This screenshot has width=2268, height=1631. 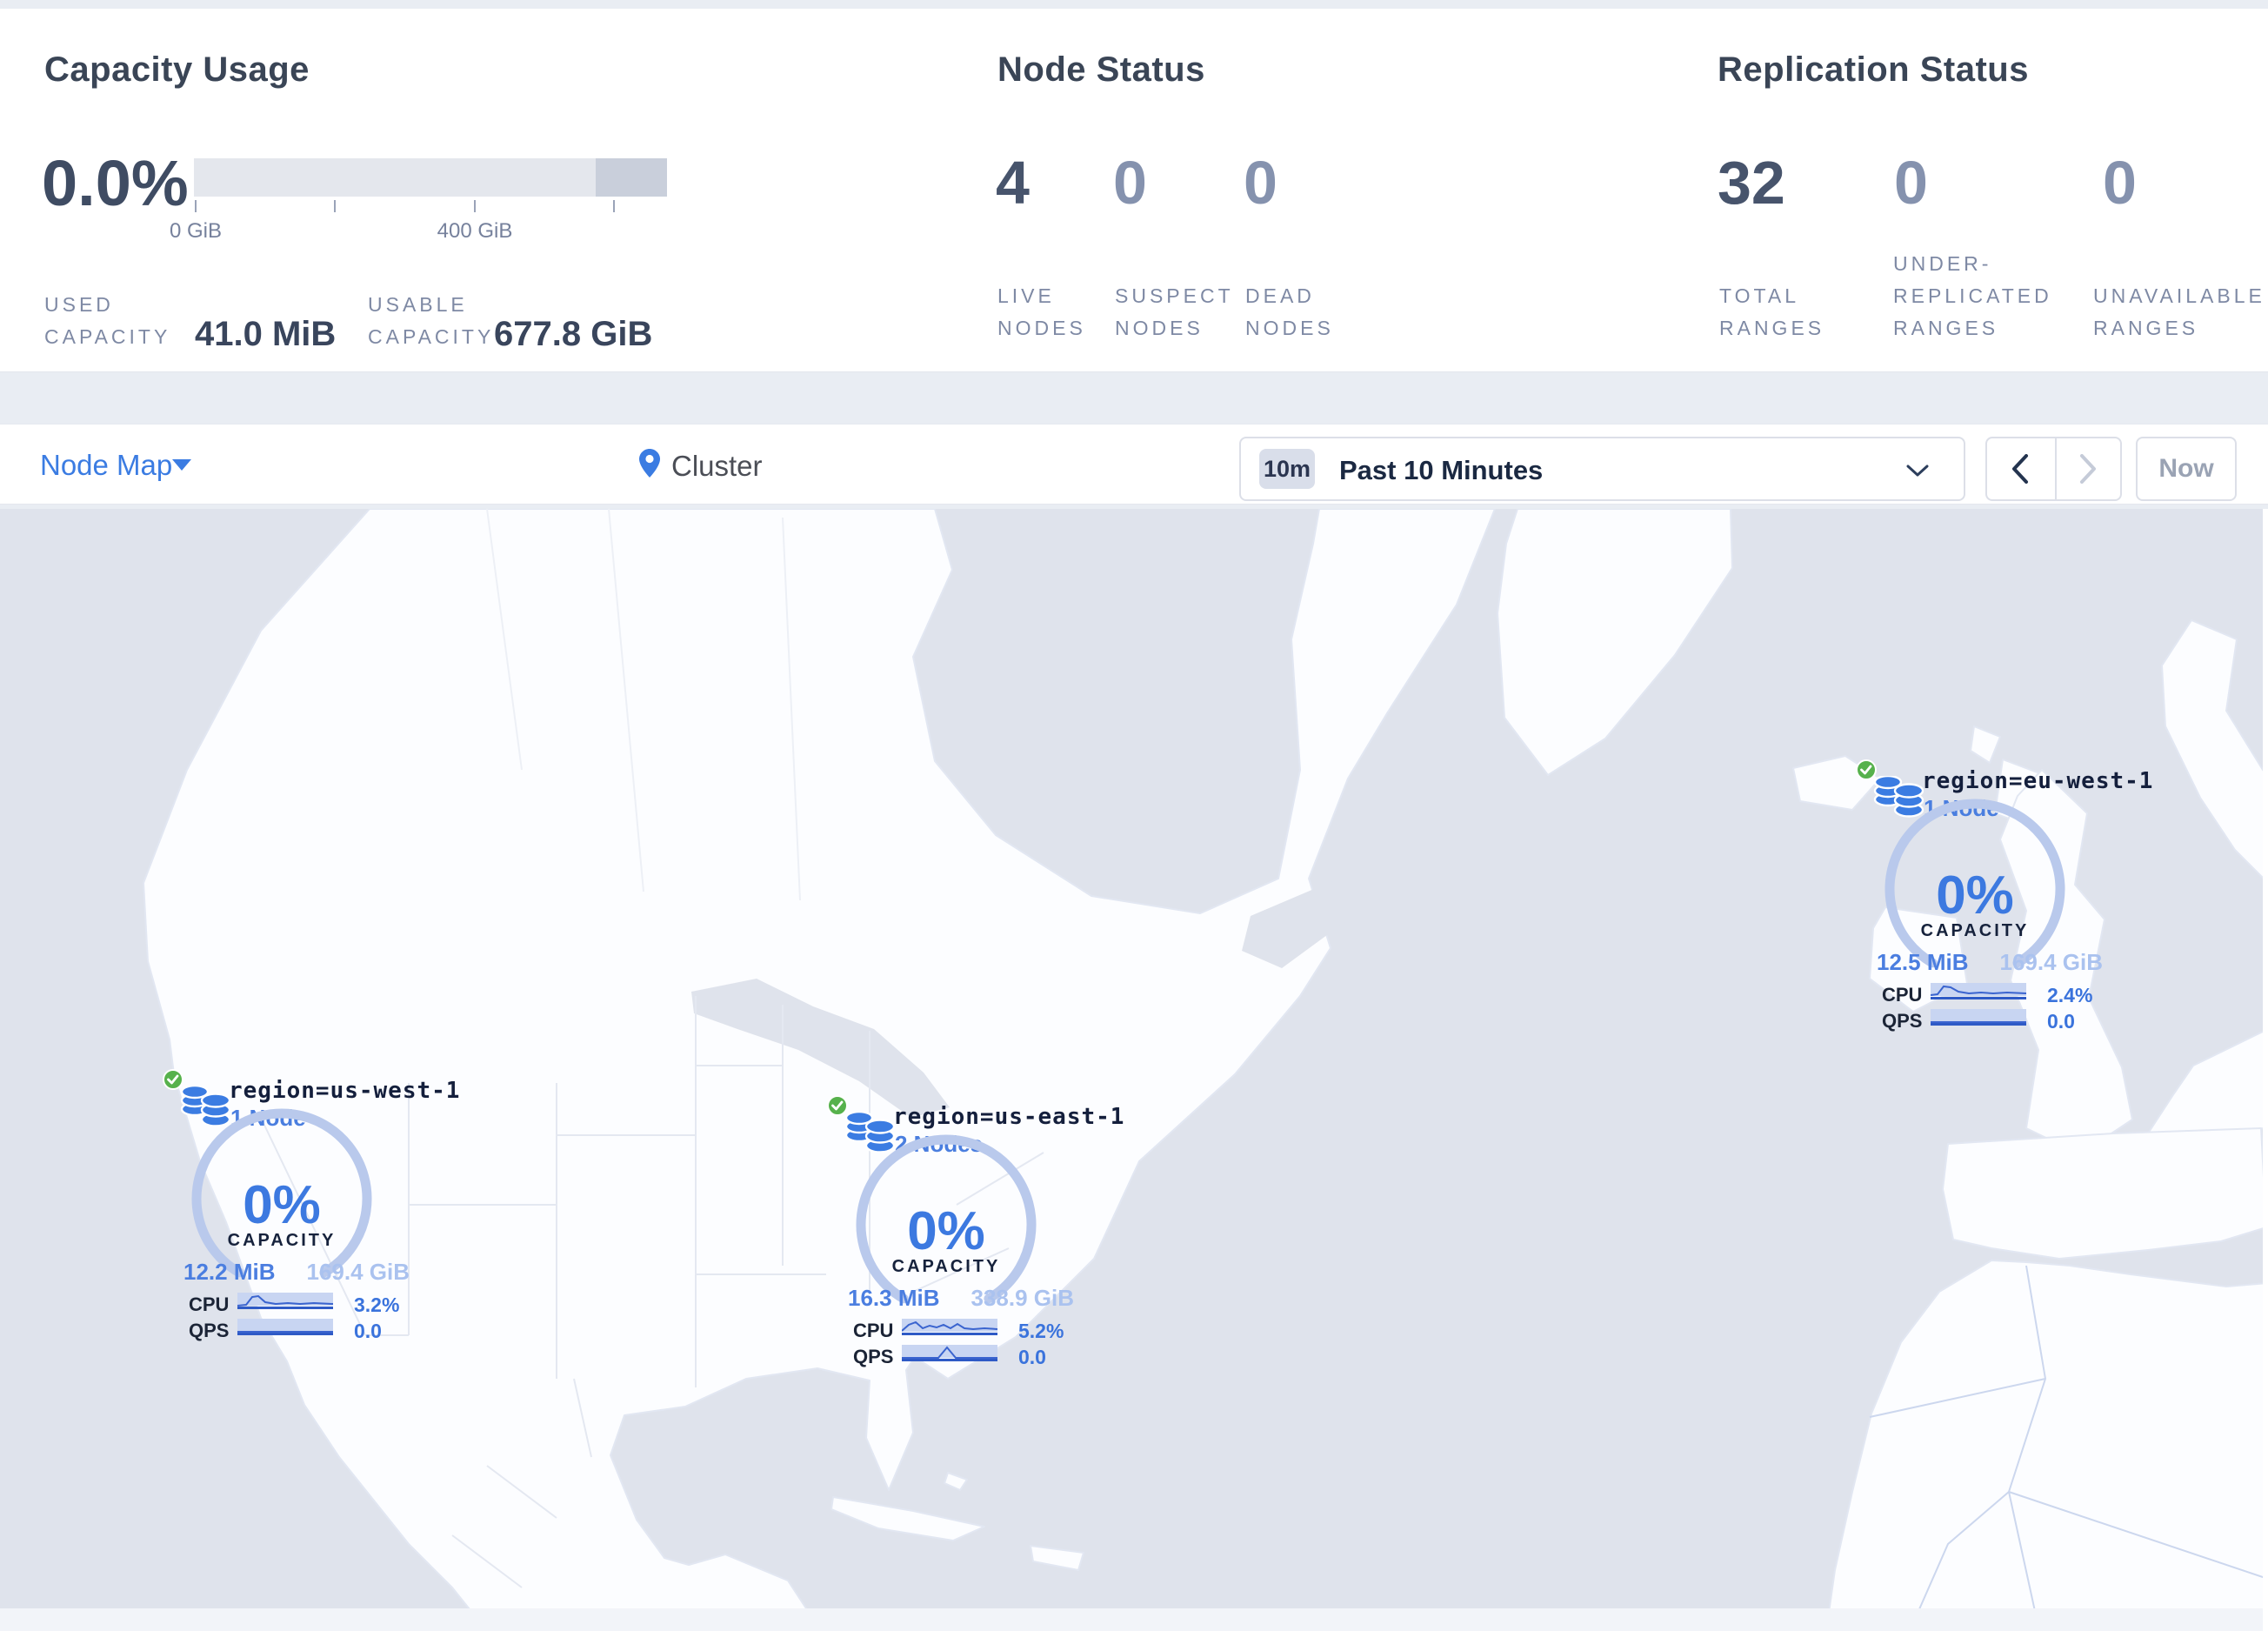 I want to click on used-capacity-label: USED CAPACITY, so click(x=107, y=320).